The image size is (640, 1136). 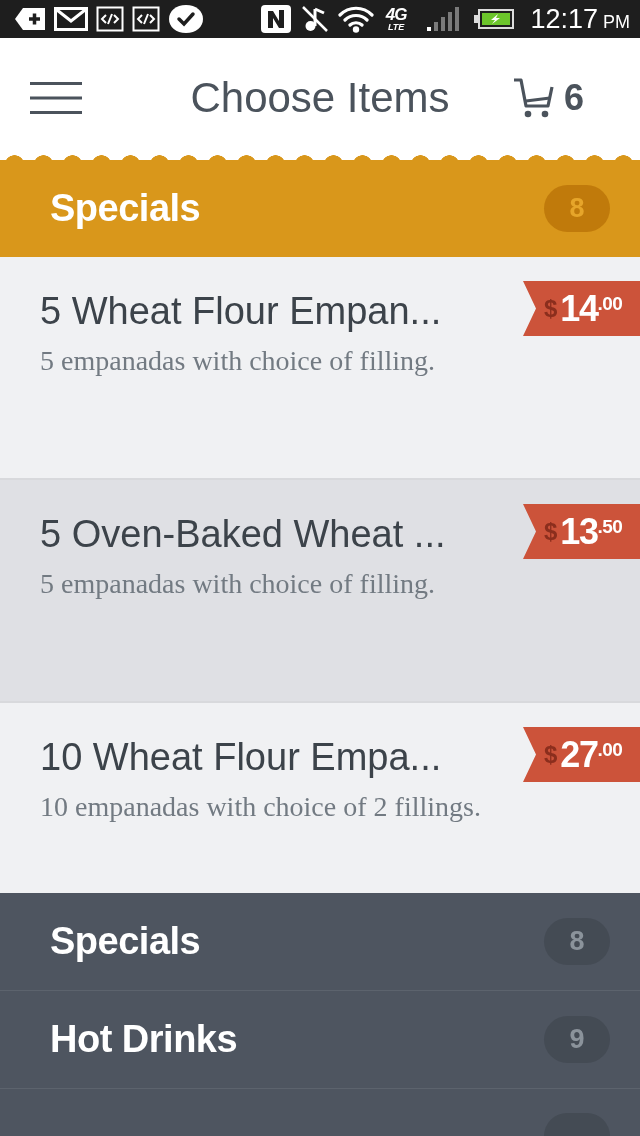 What do you see at coordinates (56, 98) in the screenshot?
I see `menu-icon` at bounding box center [56, 98].